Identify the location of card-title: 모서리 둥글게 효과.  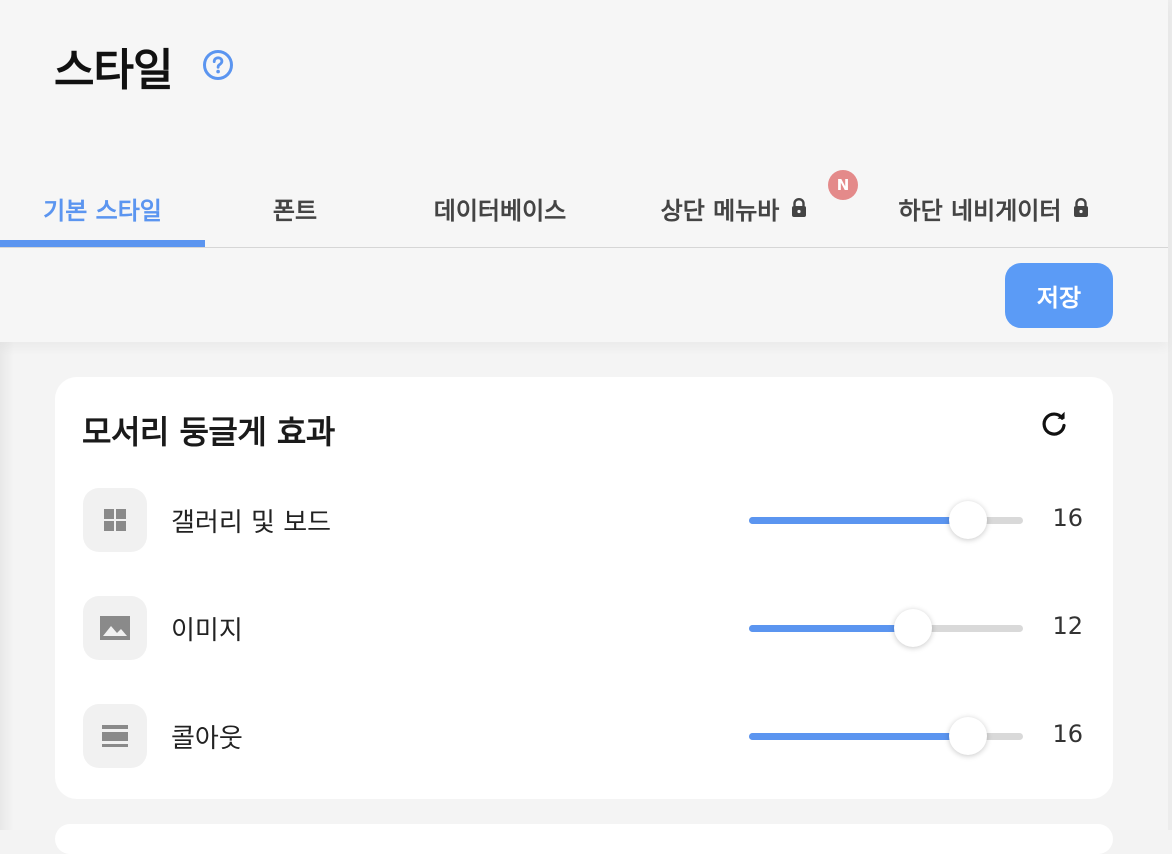
(208, 432).